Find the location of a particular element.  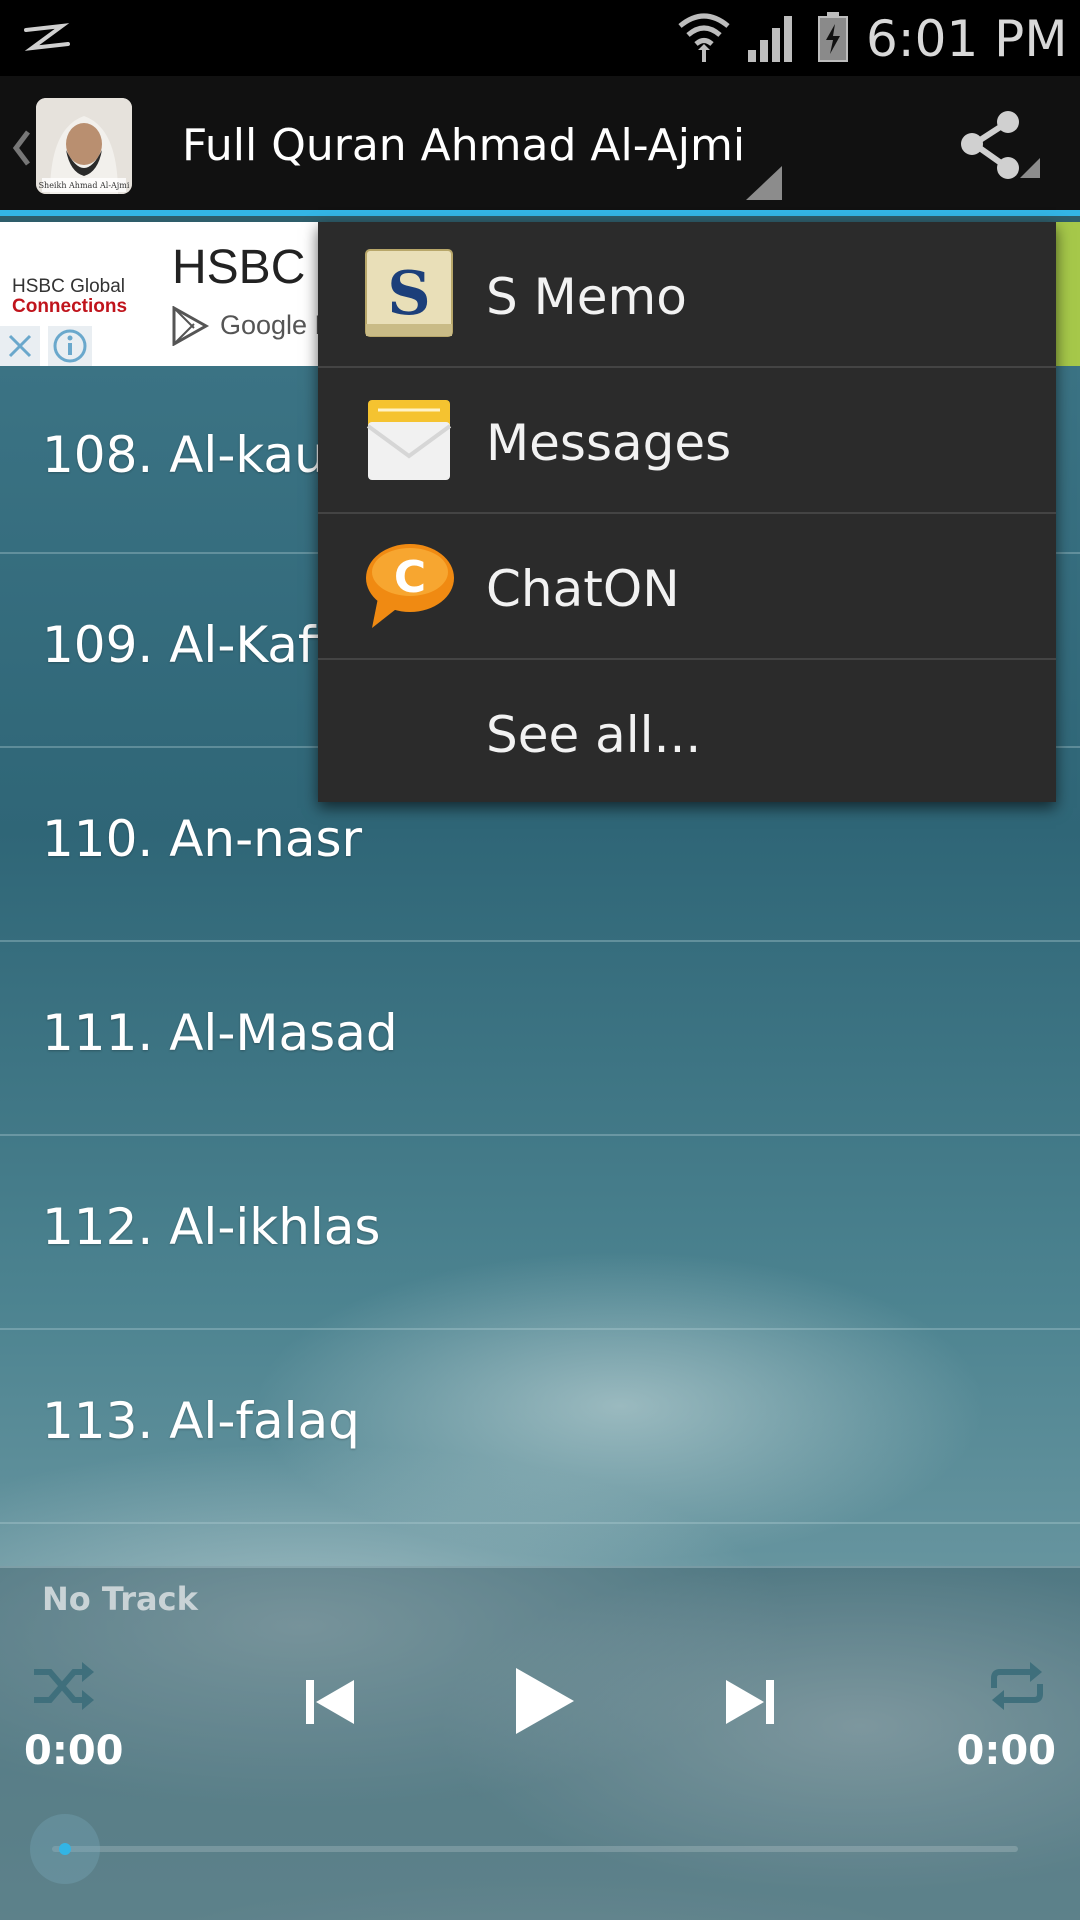

list-item-label: 112. Al-ikhlas is located at coordinates (211, 1227).